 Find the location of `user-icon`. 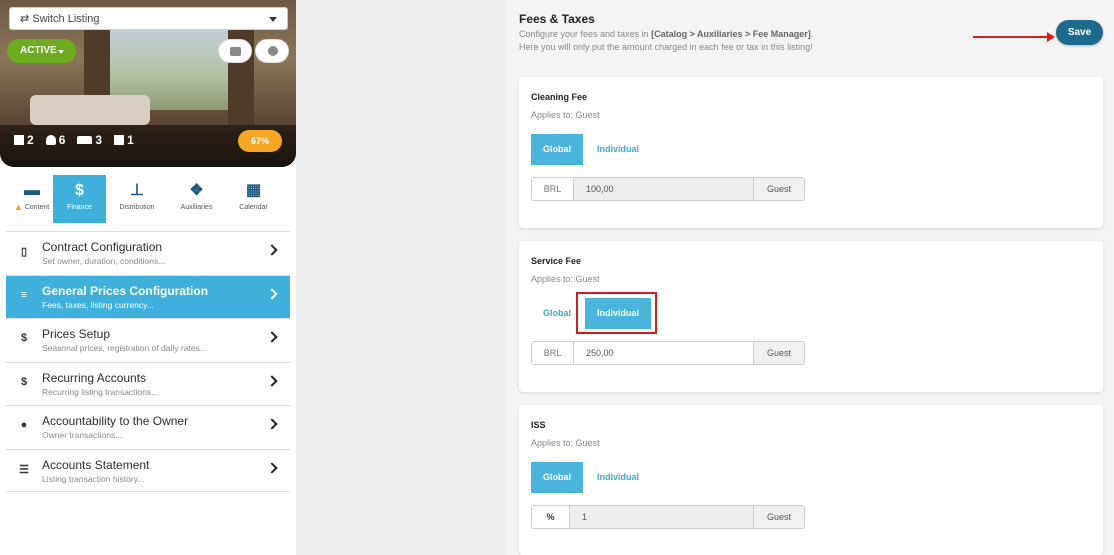

user-icon is located at coordinates (50, 140).